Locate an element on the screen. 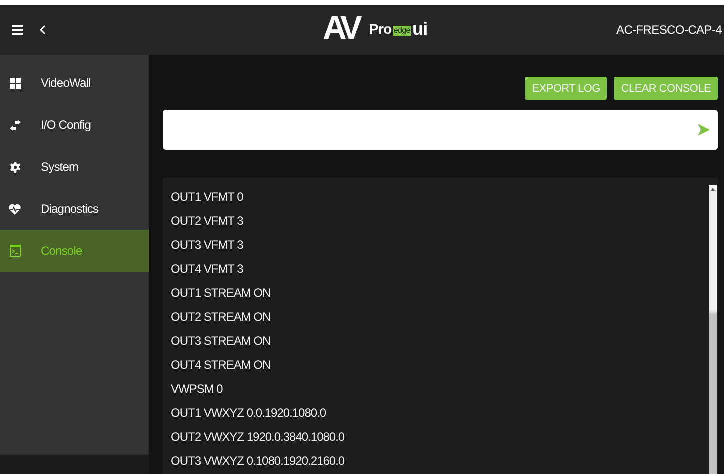 This screenshot has height=474, width=724. send-icon is located at coordinates (704, 130).